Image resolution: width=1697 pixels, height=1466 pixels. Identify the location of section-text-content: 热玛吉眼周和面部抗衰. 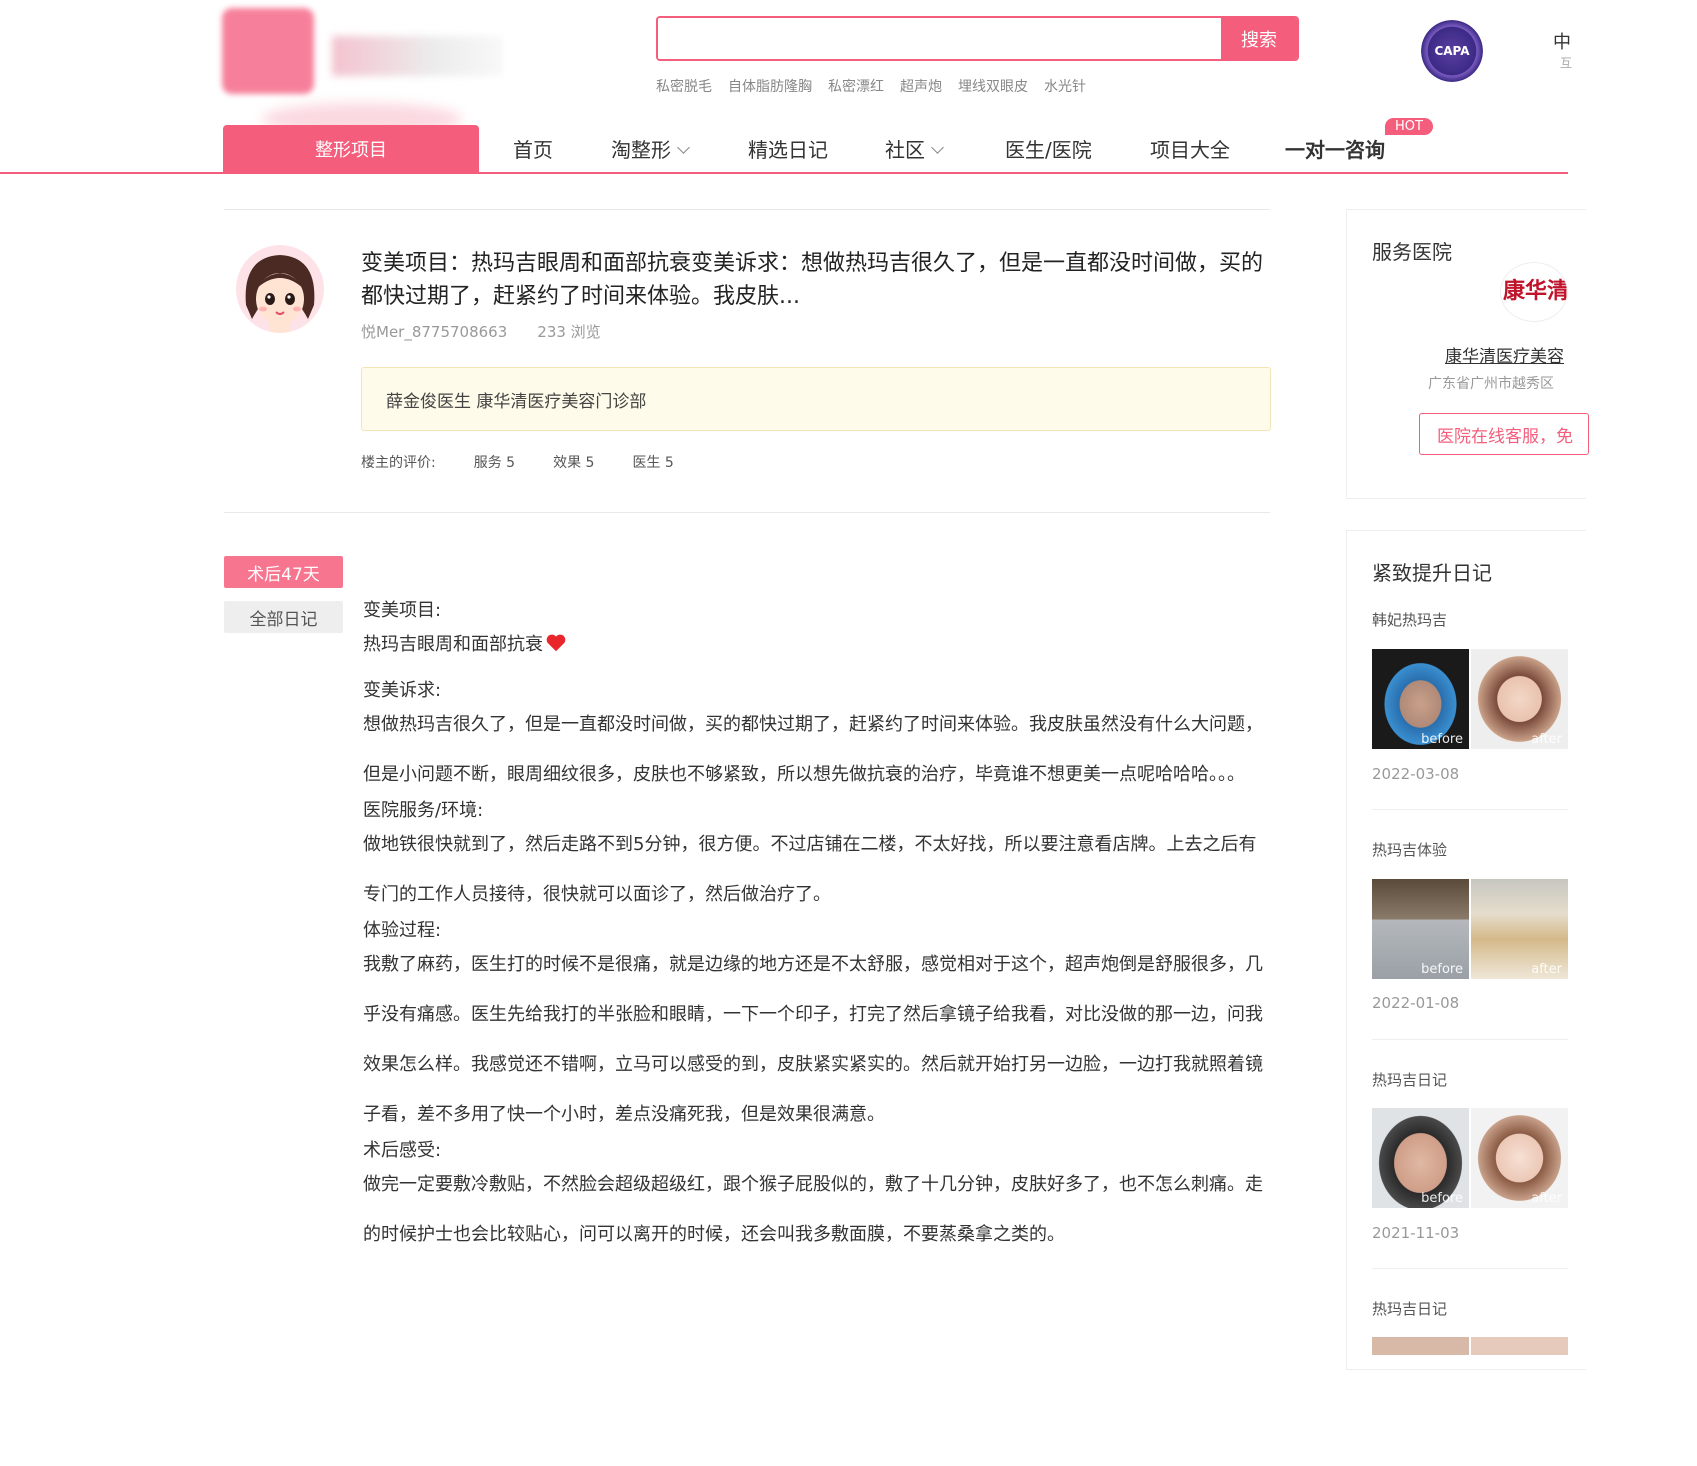
(453, 644).